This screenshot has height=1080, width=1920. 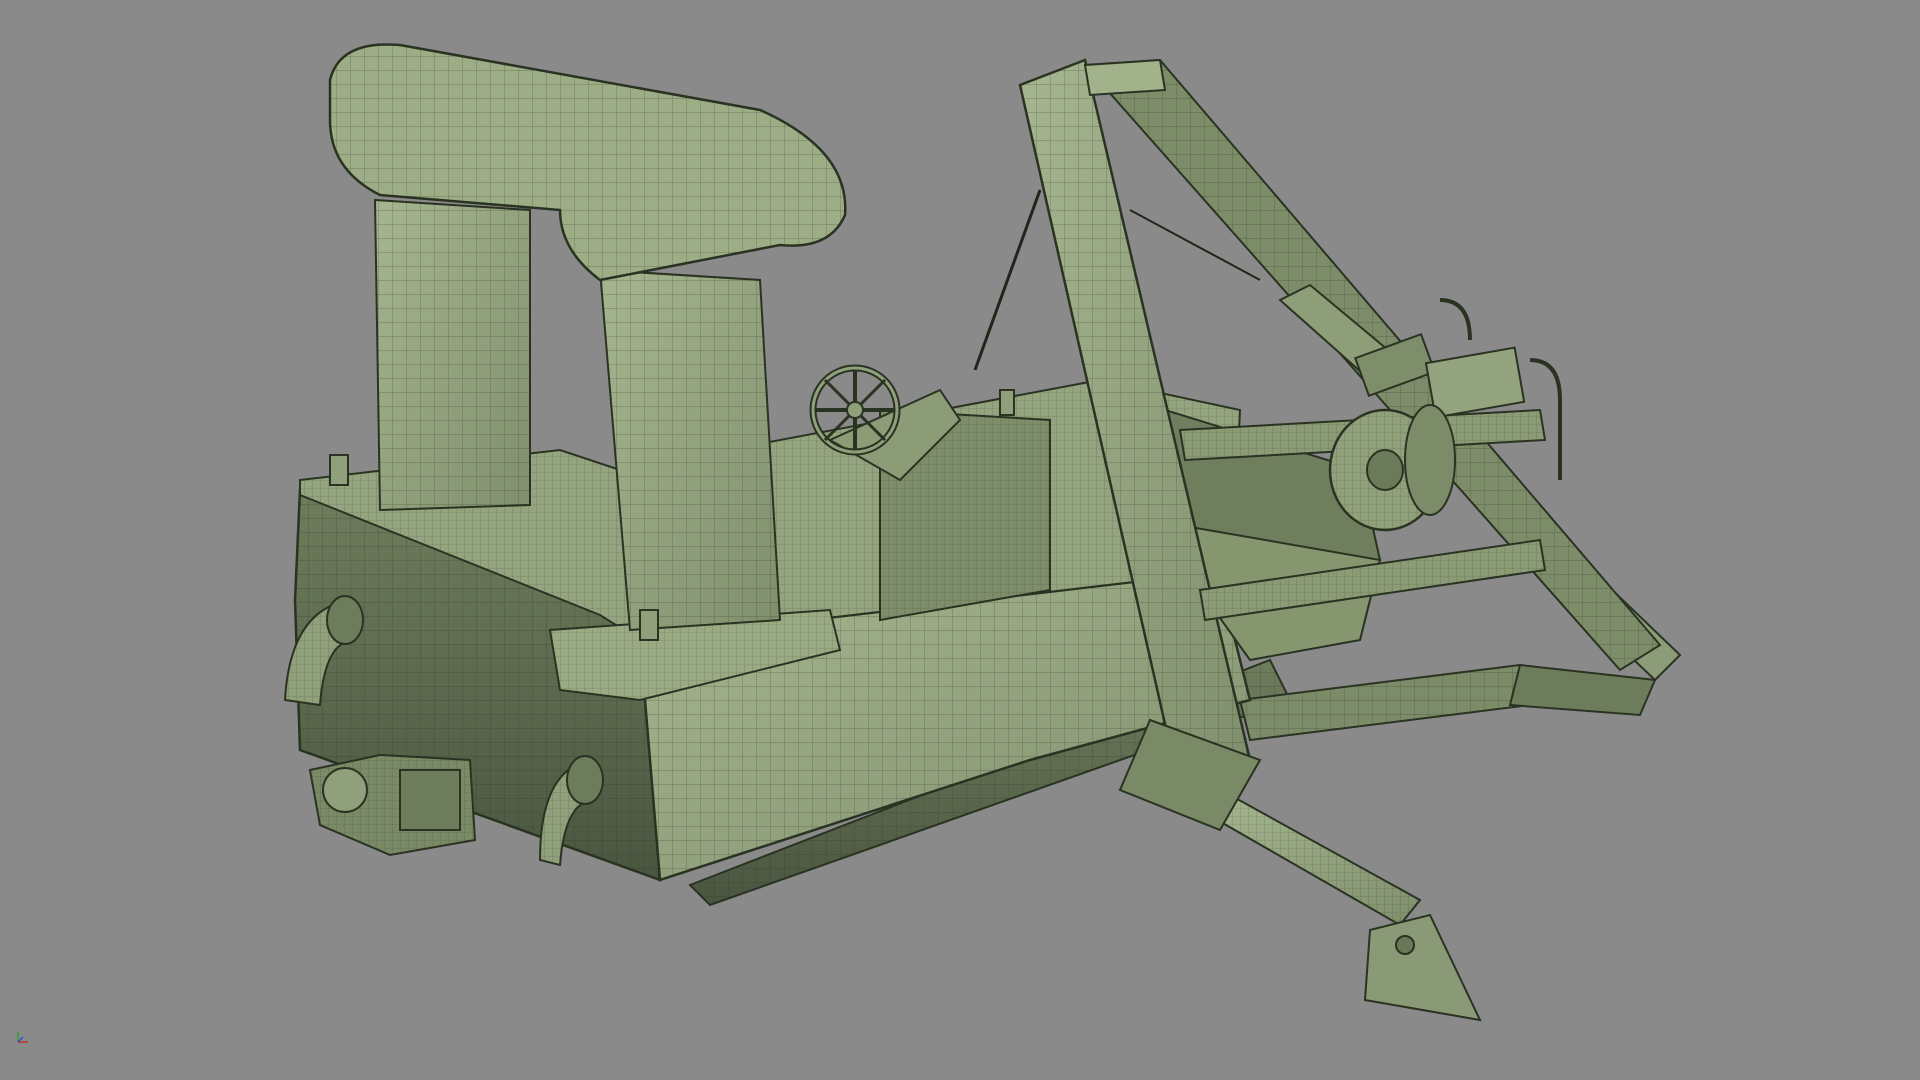 What do you see at coordinates (23, 1037) in the screenshot?
I see `axis-gizmo` at bounding box center [23, 1037].